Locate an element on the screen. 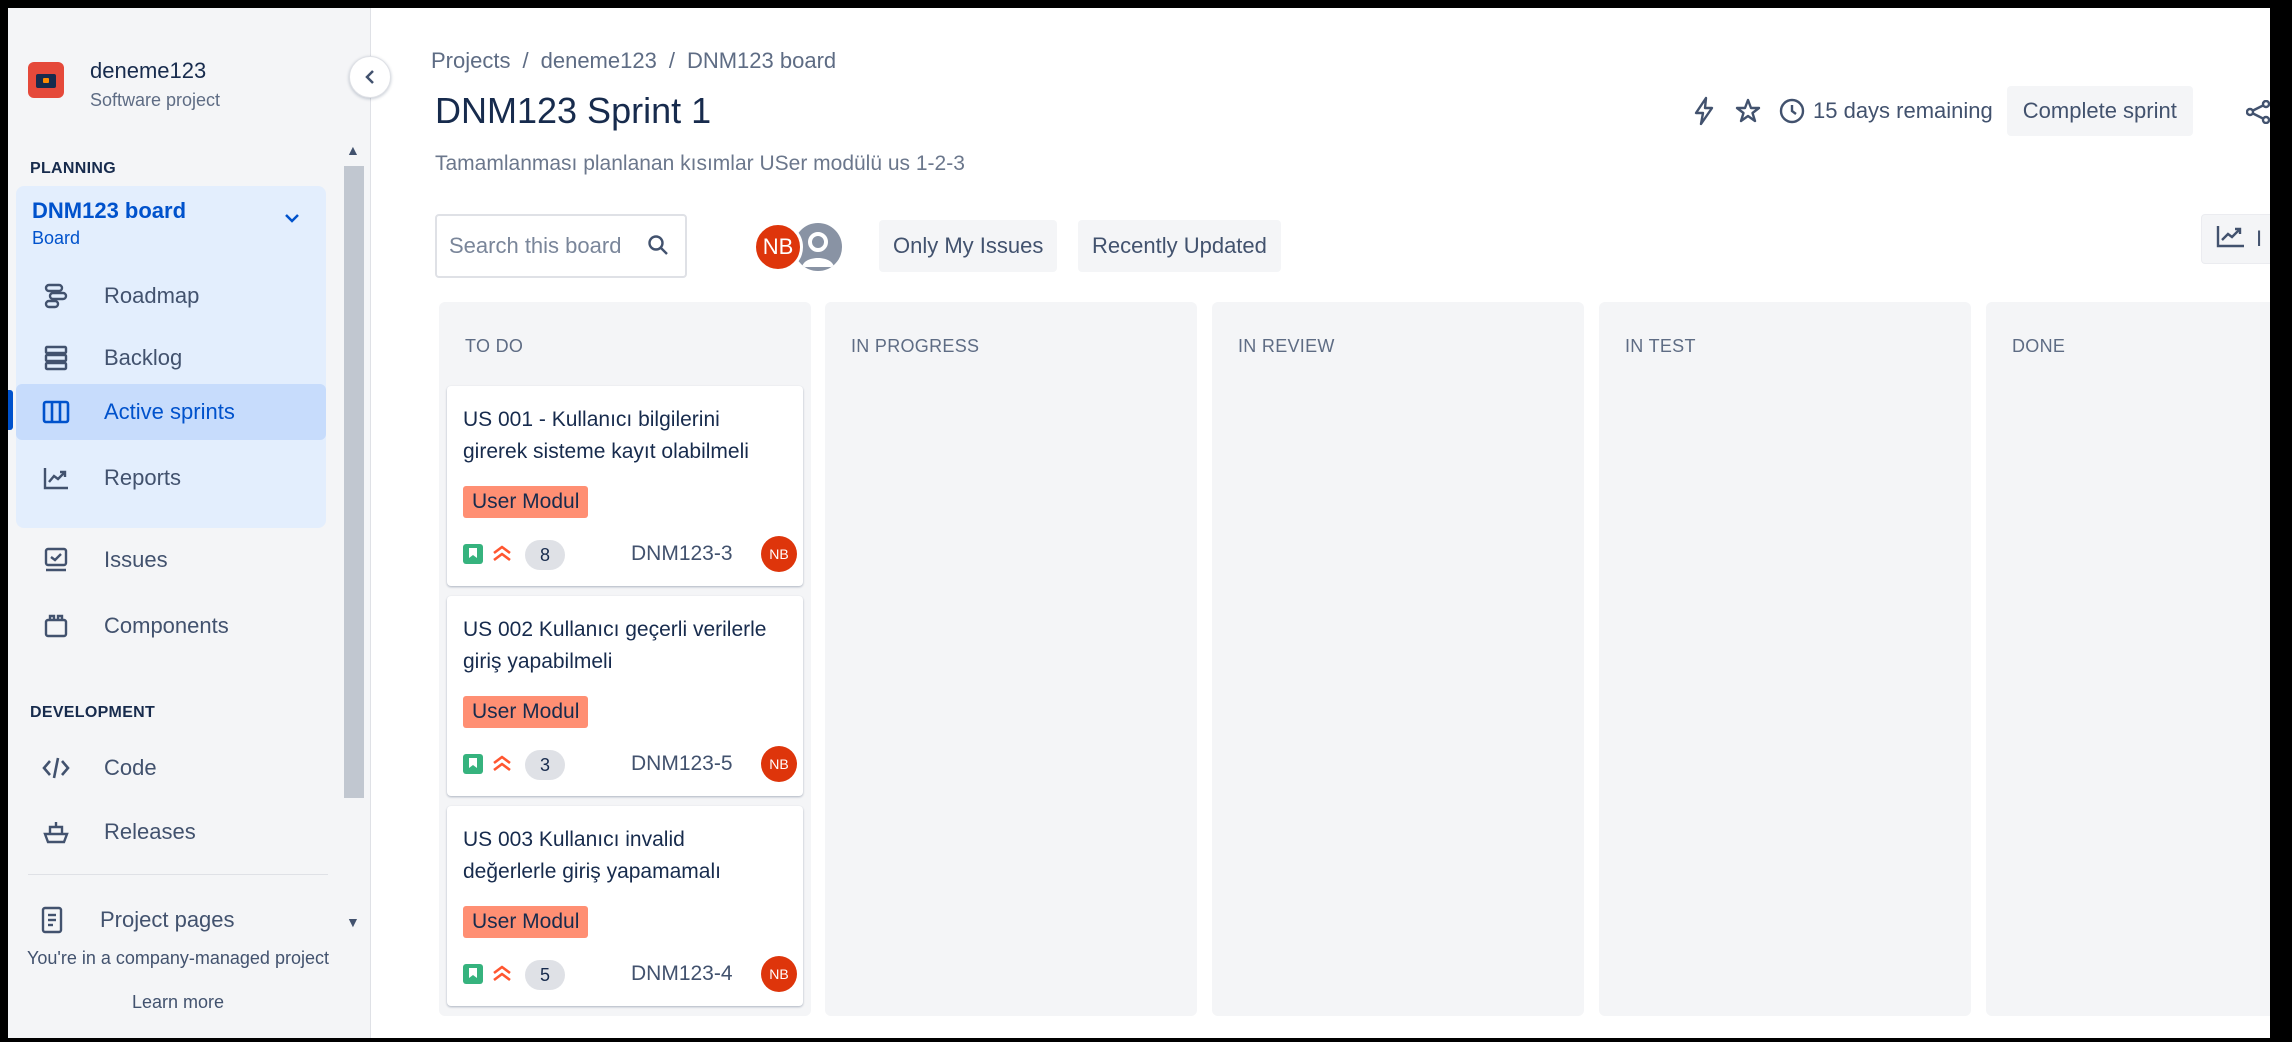 This screenshot has width=2292, height=1042. sidebar-item-backlog: Backlog is located at coordinates (171, 358).